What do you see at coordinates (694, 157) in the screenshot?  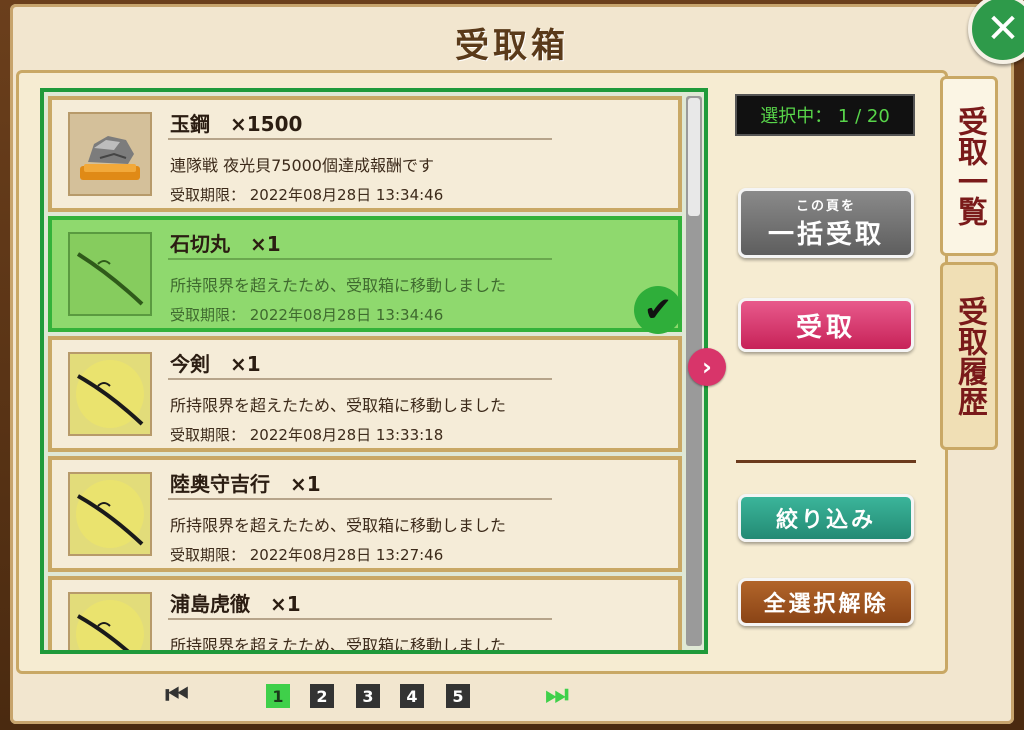 I see `scrollbar-thumb` at bounding box center [694, 157].